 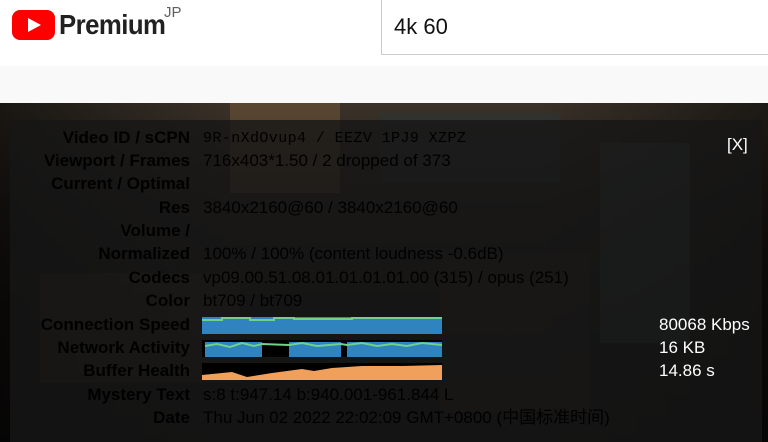 What do you see at coordinates (173, 12) in the screenshot?
I see `logo-region-code: JP` at bounding box center [173, 12].